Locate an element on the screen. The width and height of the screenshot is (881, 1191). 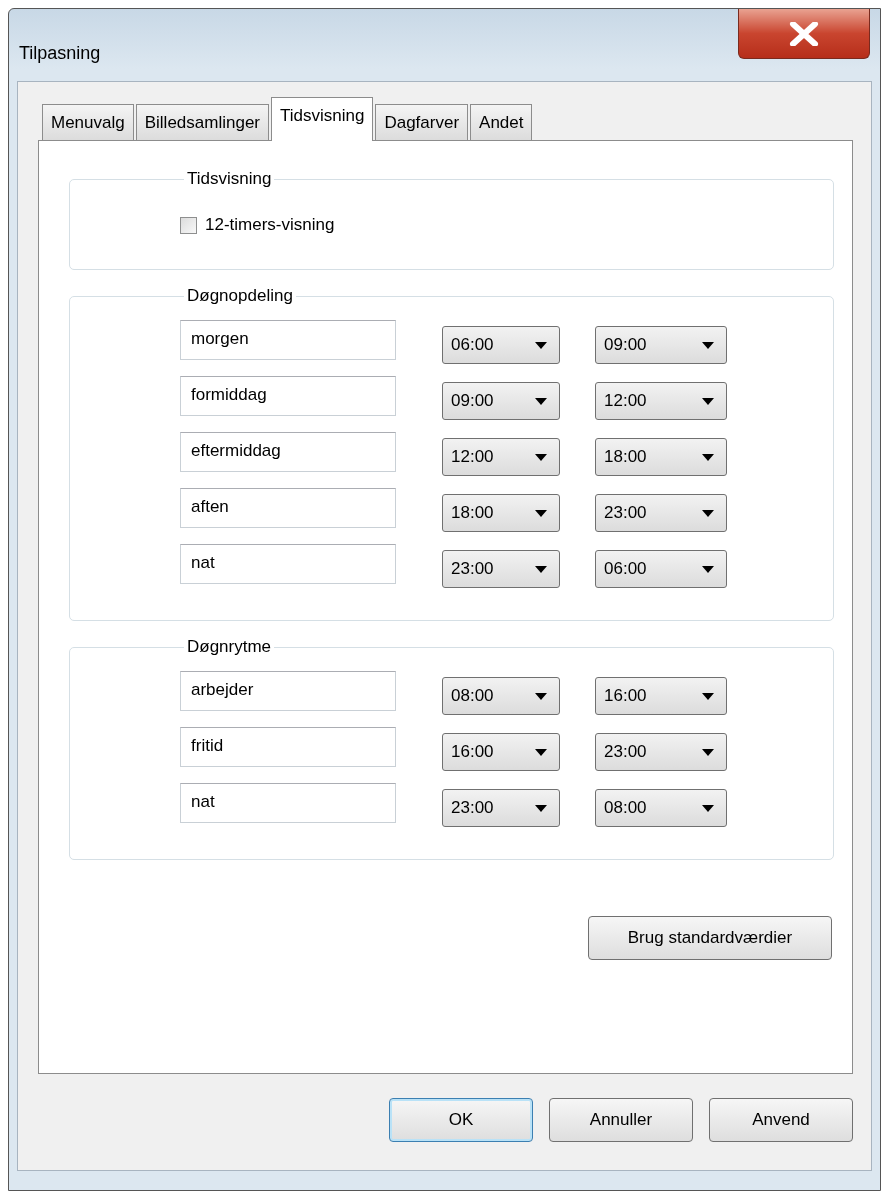
window-title: Tilpasning is located at coordinates (60, 53).